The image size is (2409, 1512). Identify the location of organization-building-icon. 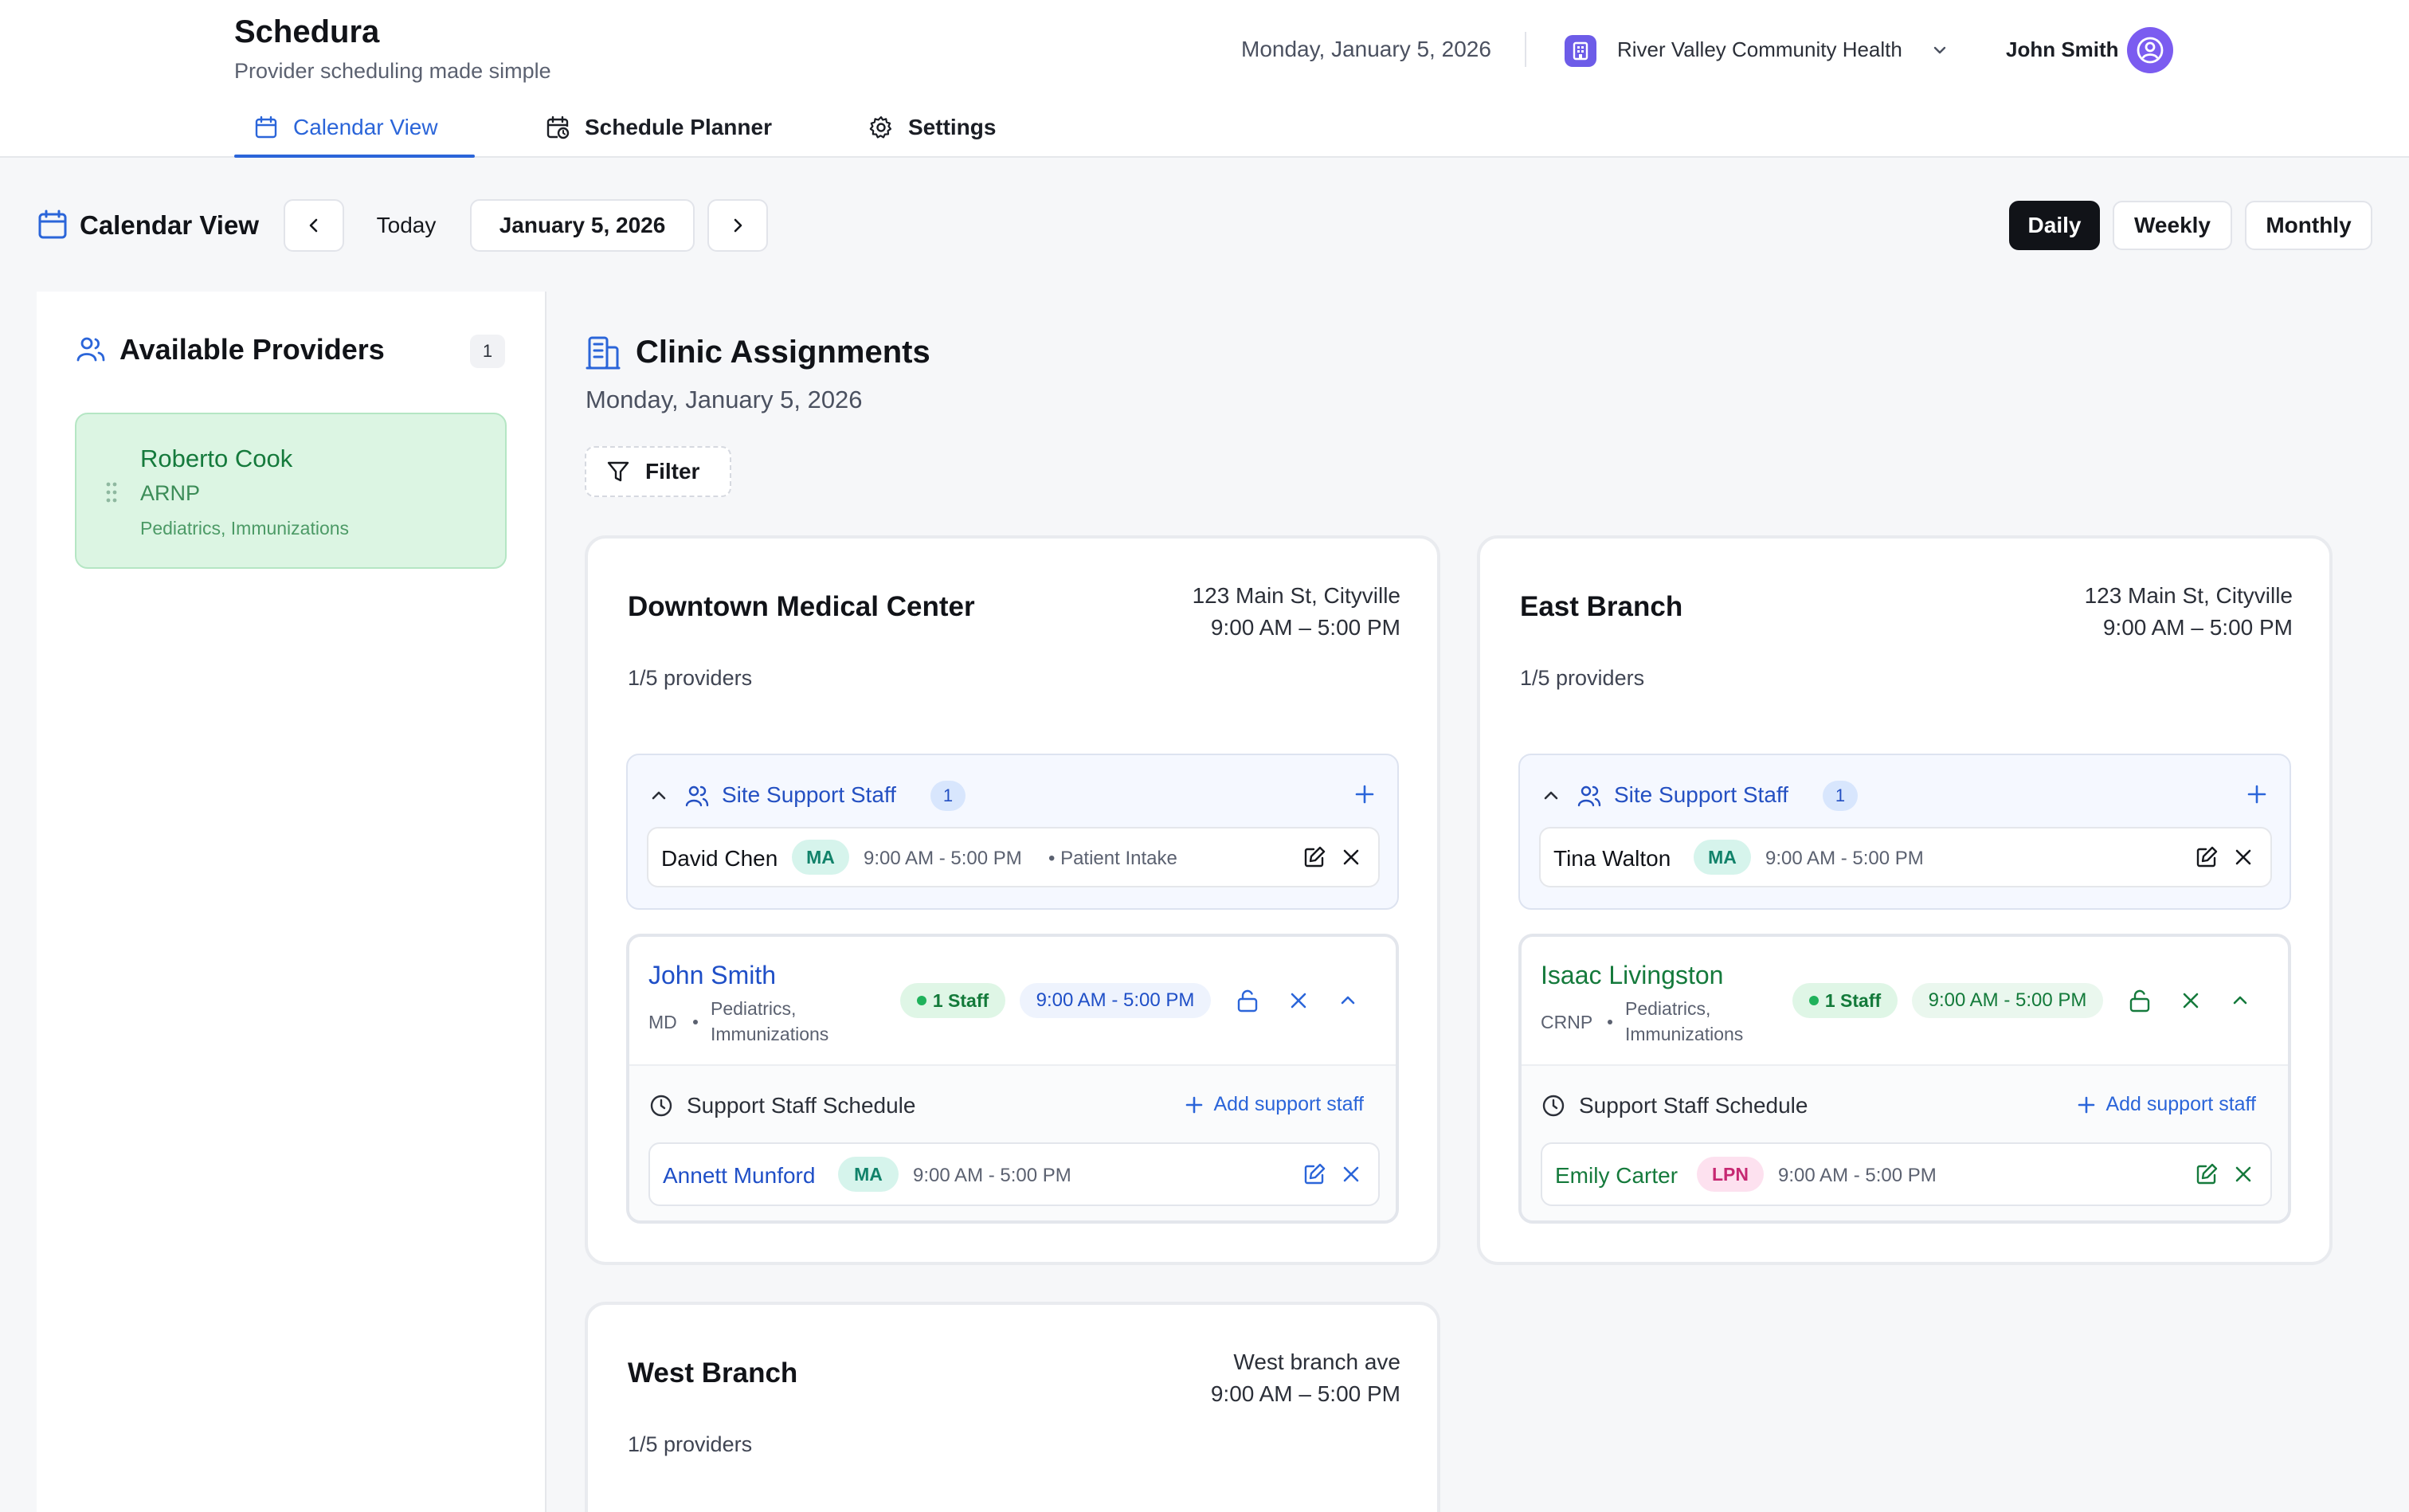
(1580, 51).